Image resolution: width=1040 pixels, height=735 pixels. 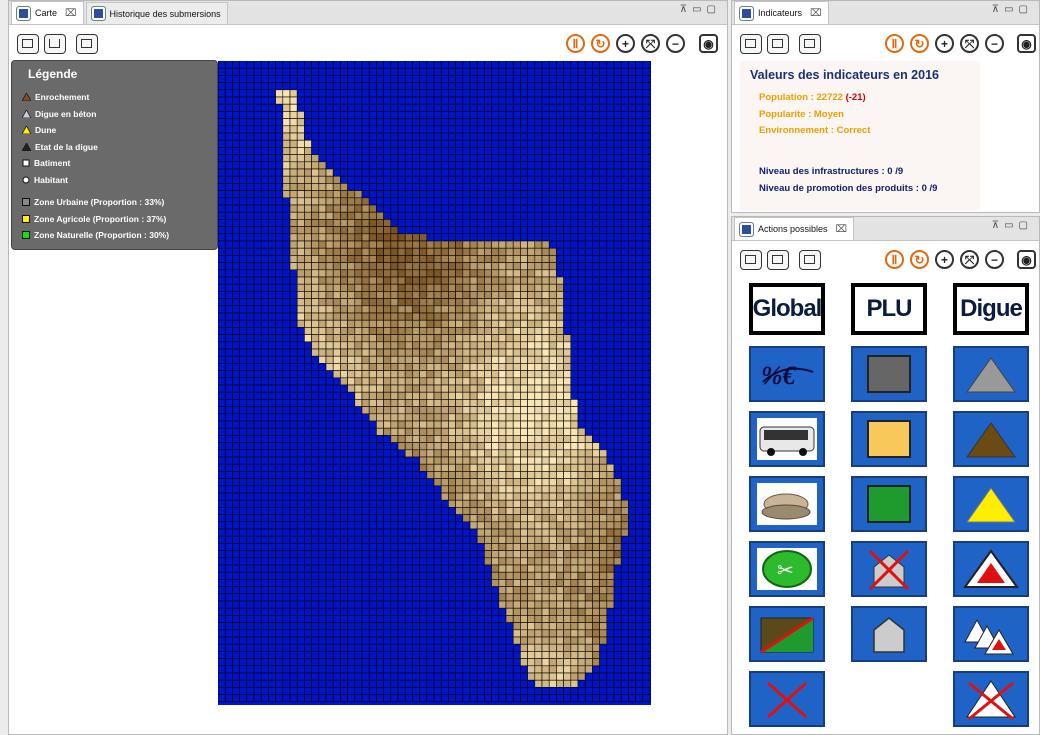 I want to click on tab-actions: Actions possibles ⌧, so click(x=794, y=228).